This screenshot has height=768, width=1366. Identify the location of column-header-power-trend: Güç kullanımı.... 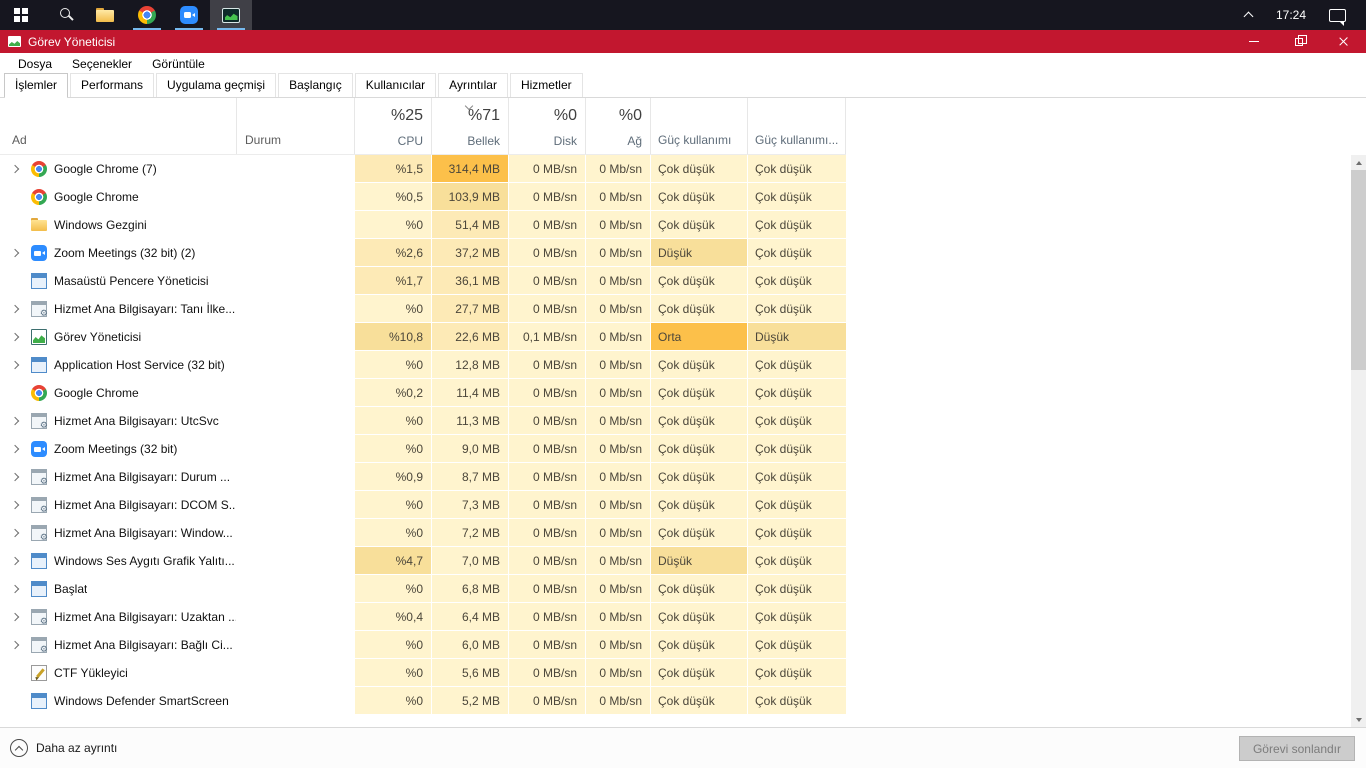
(796, 126).